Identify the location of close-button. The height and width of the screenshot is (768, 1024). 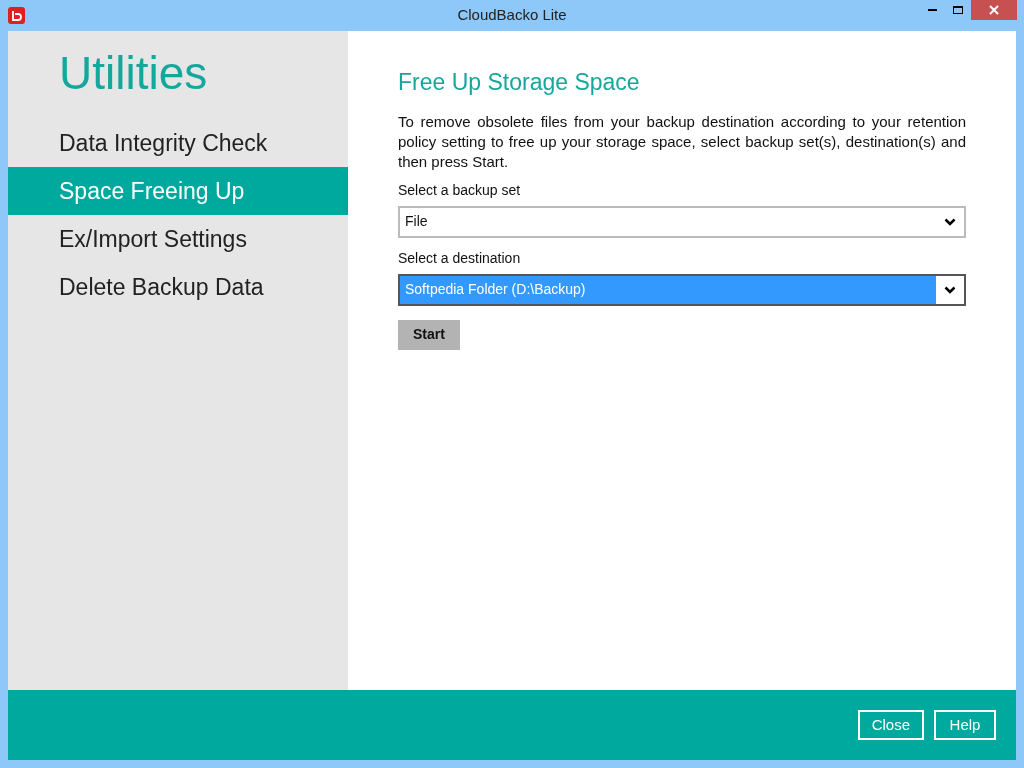
(994, 10).